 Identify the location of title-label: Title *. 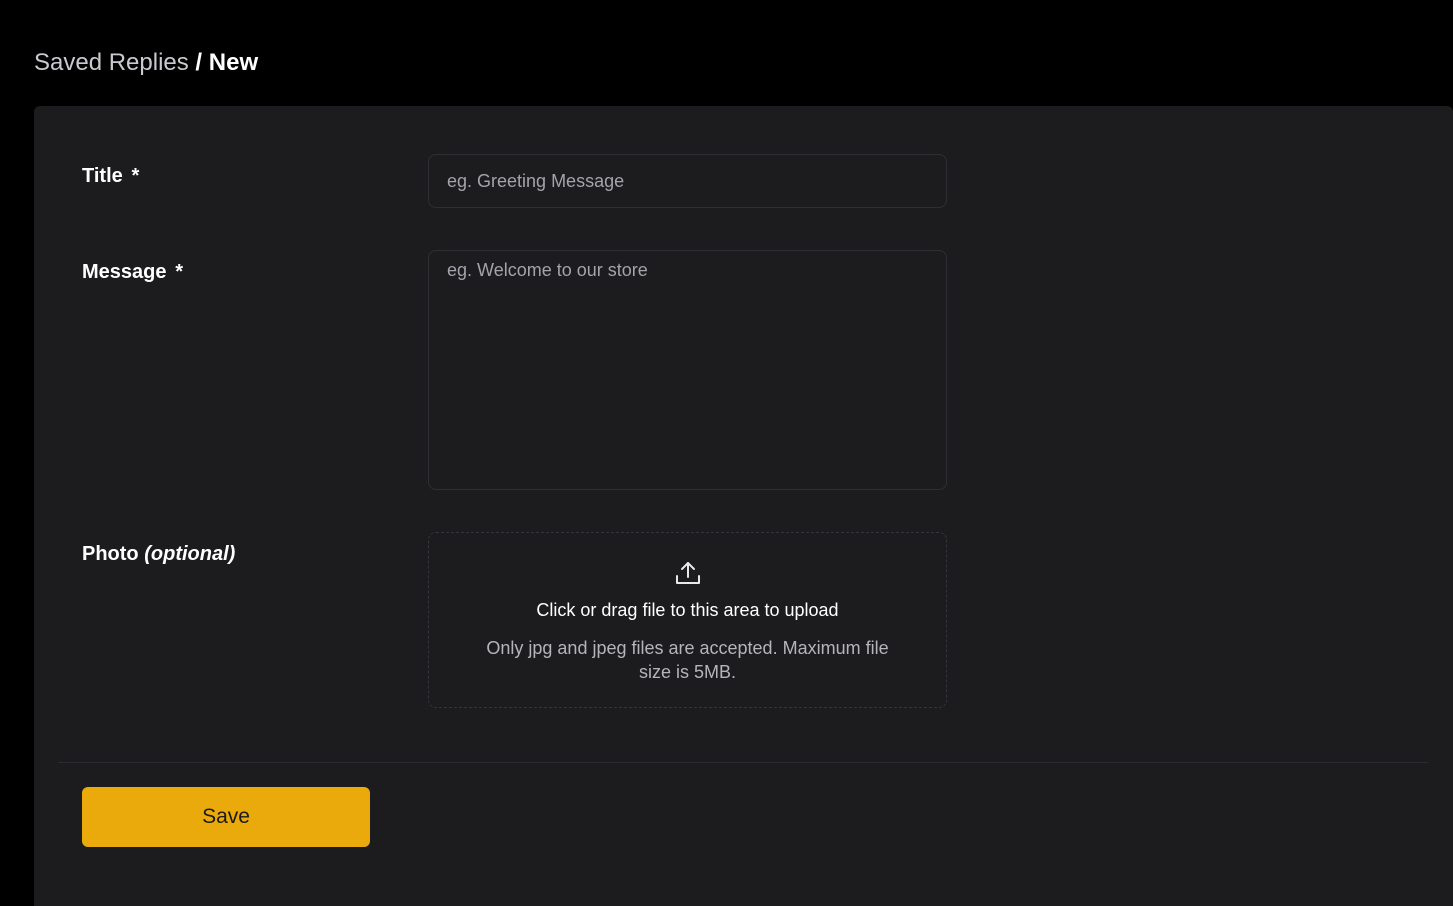
(110, 176).